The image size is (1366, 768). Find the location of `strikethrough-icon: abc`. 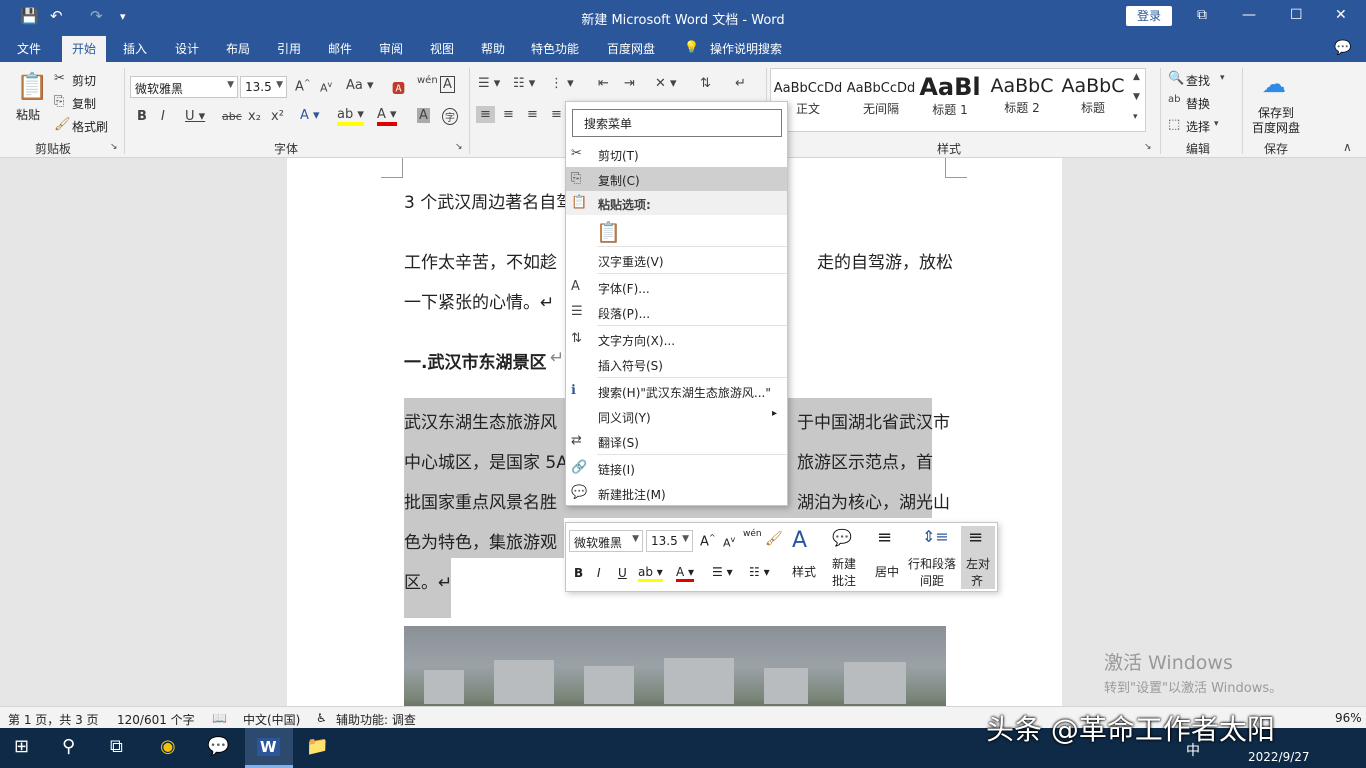

strikethrough-icon: abc is located at coordinates (232, 116).